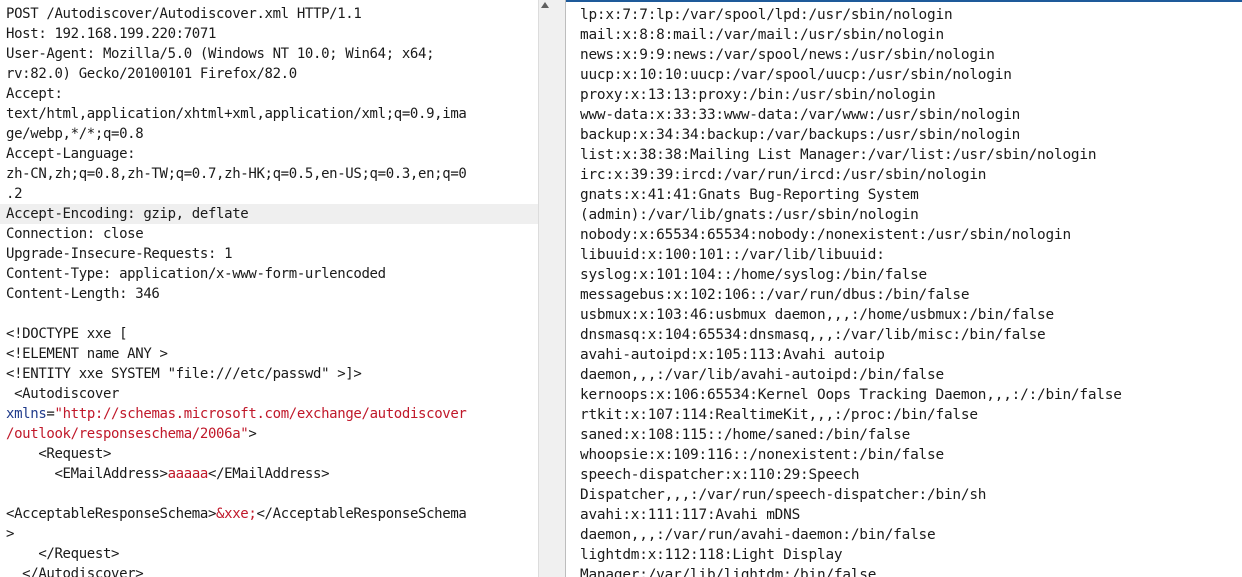  I want to click on response-line: saned:x:108:115::/home/saned:/bin/false, so click(745, 435).